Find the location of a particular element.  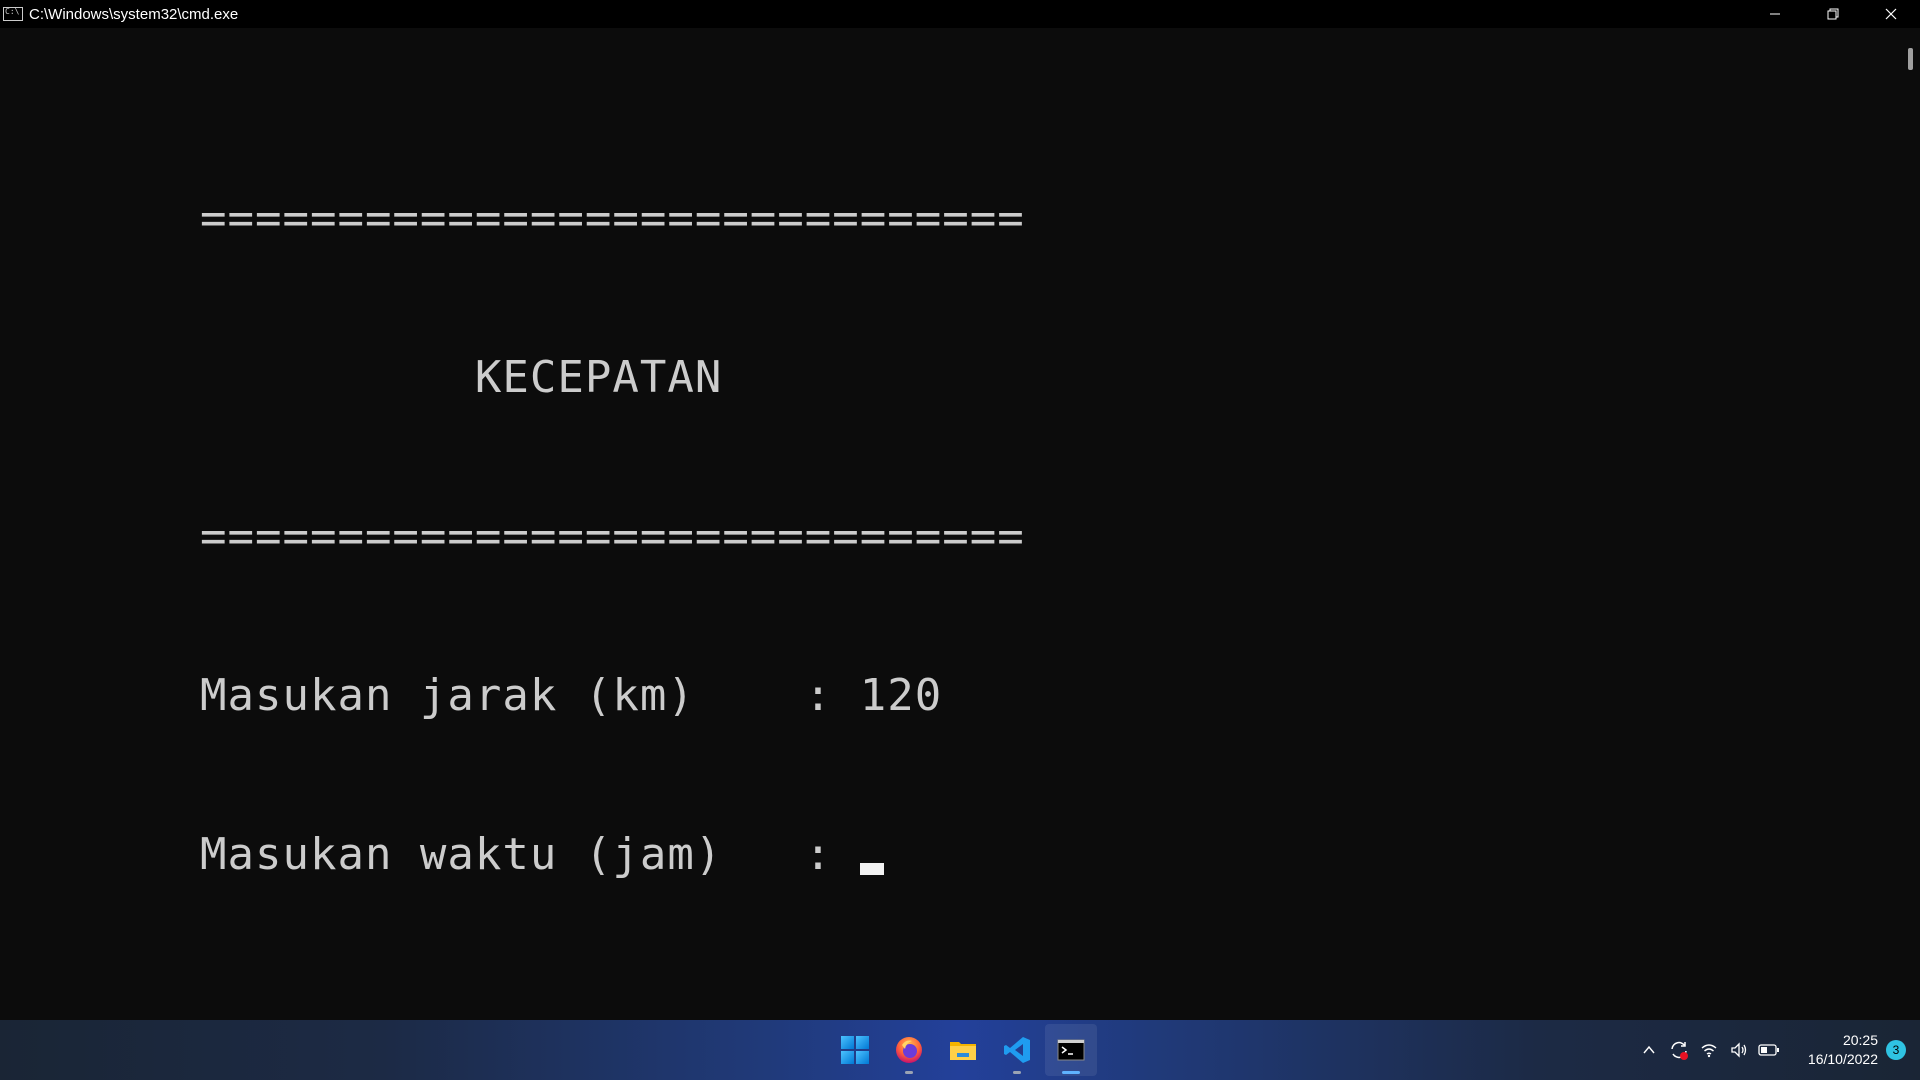

windows-start-icon is located at coordinates (855, 1050).